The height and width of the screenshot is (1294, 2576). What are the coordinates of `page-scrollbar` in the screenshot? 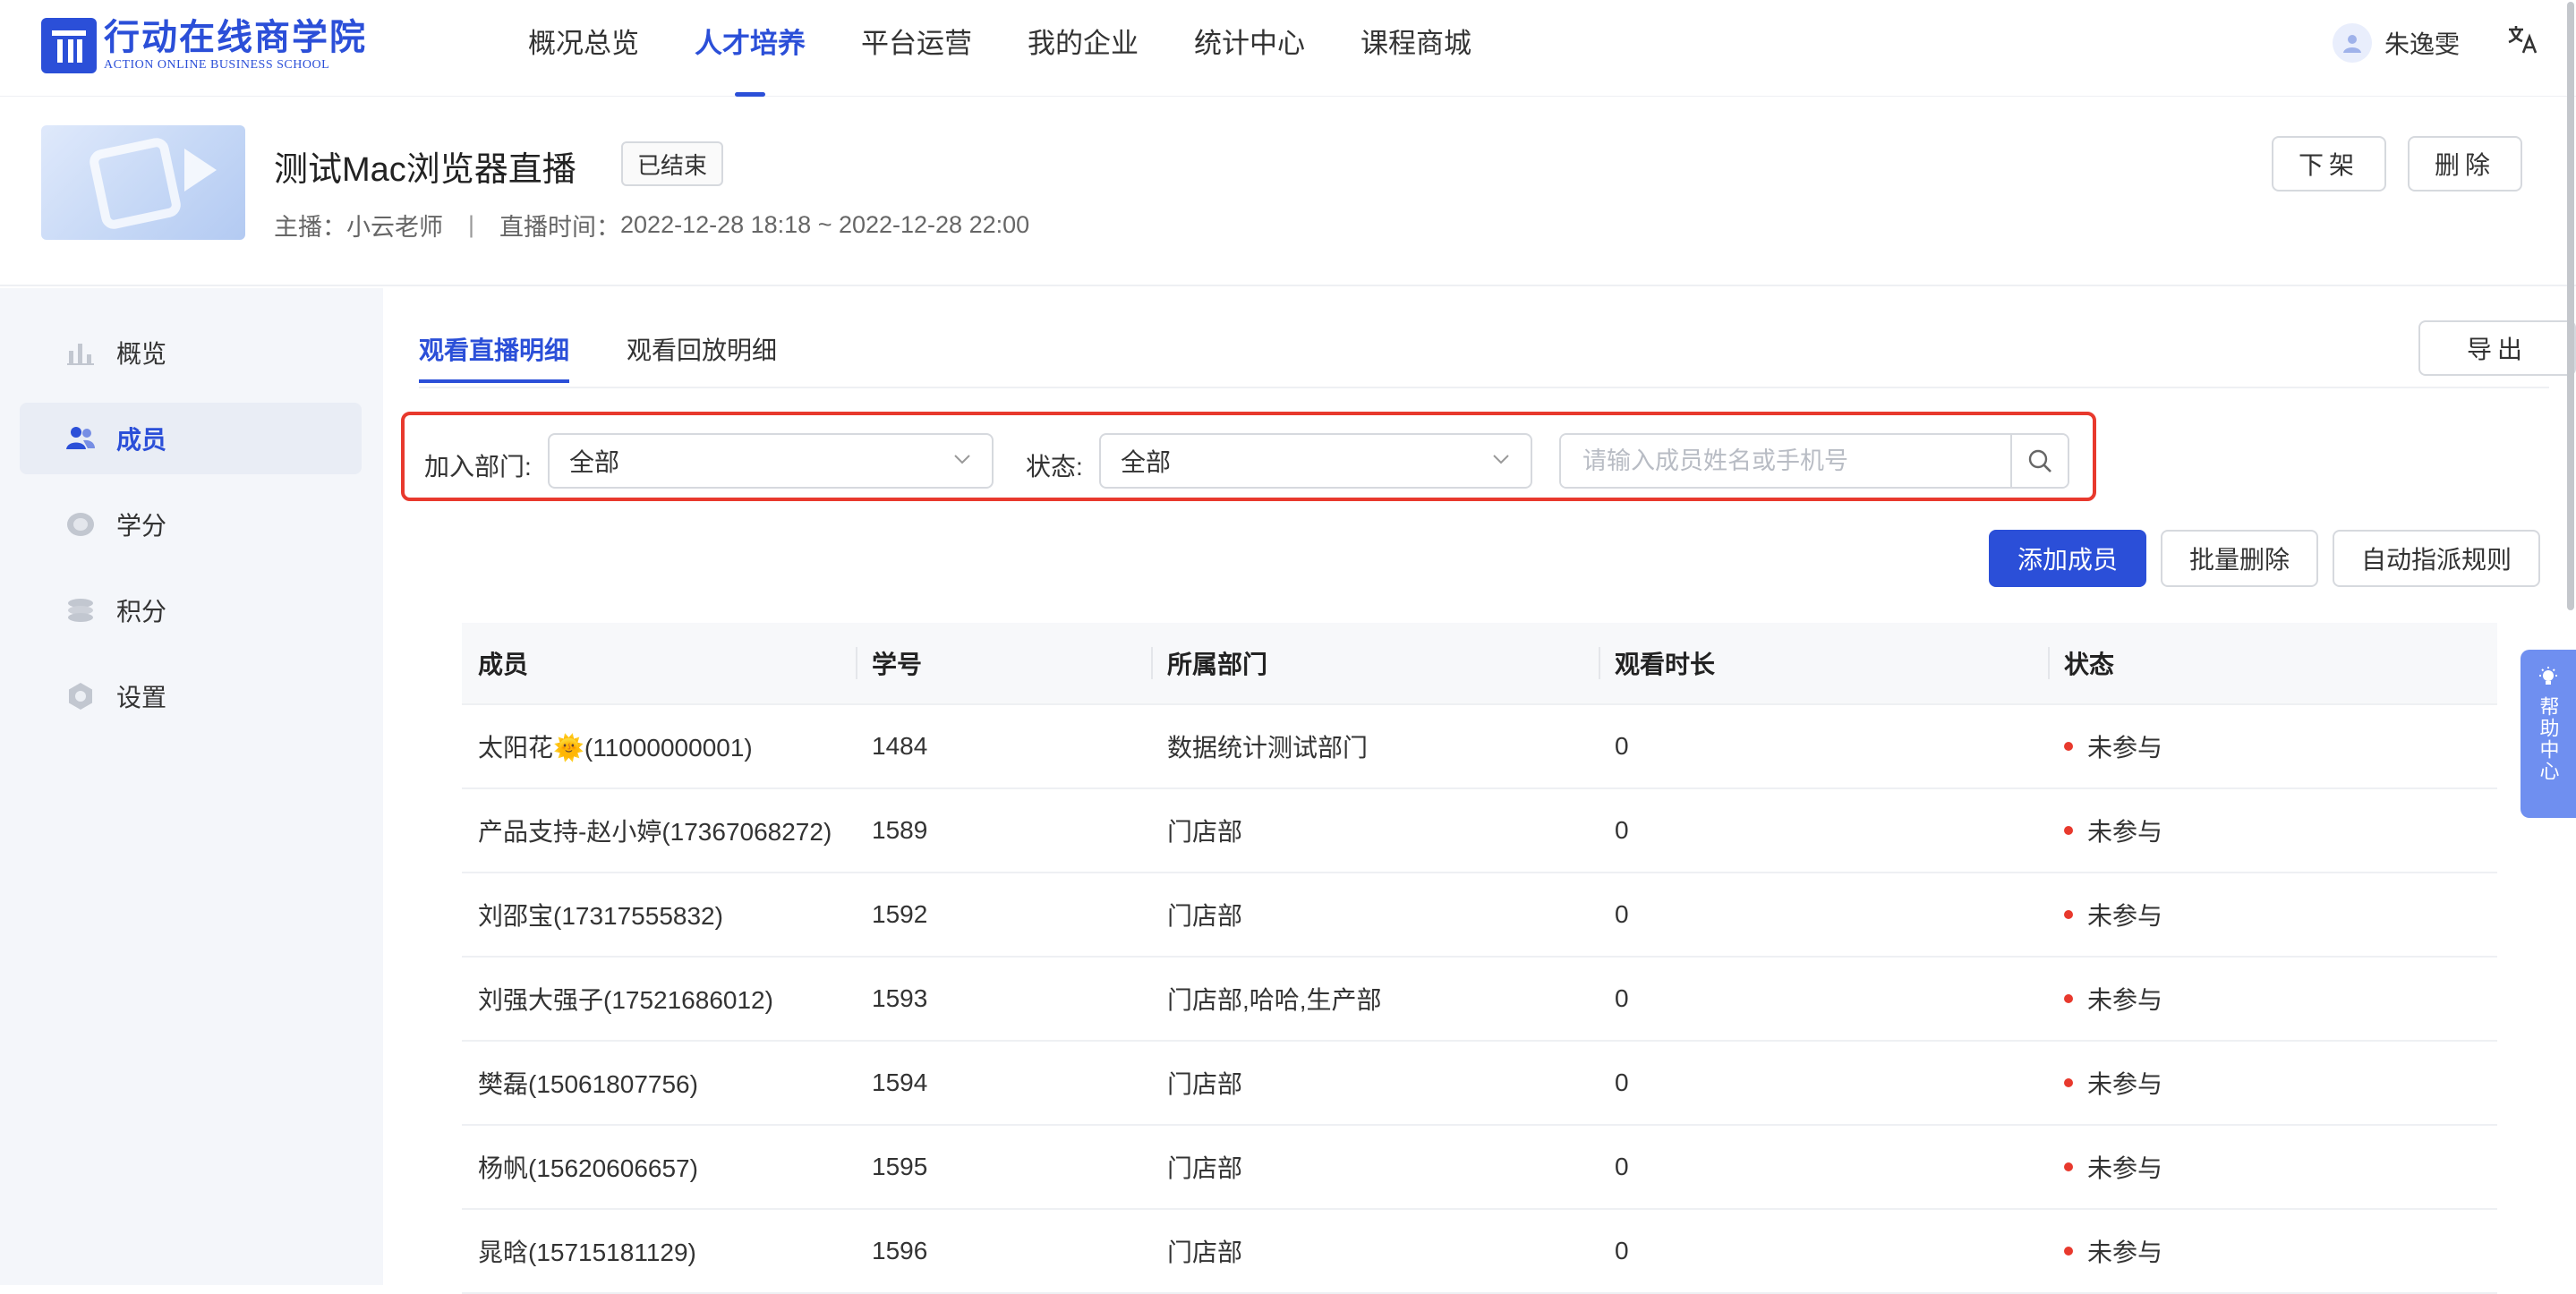 It's located at (2569, 308).